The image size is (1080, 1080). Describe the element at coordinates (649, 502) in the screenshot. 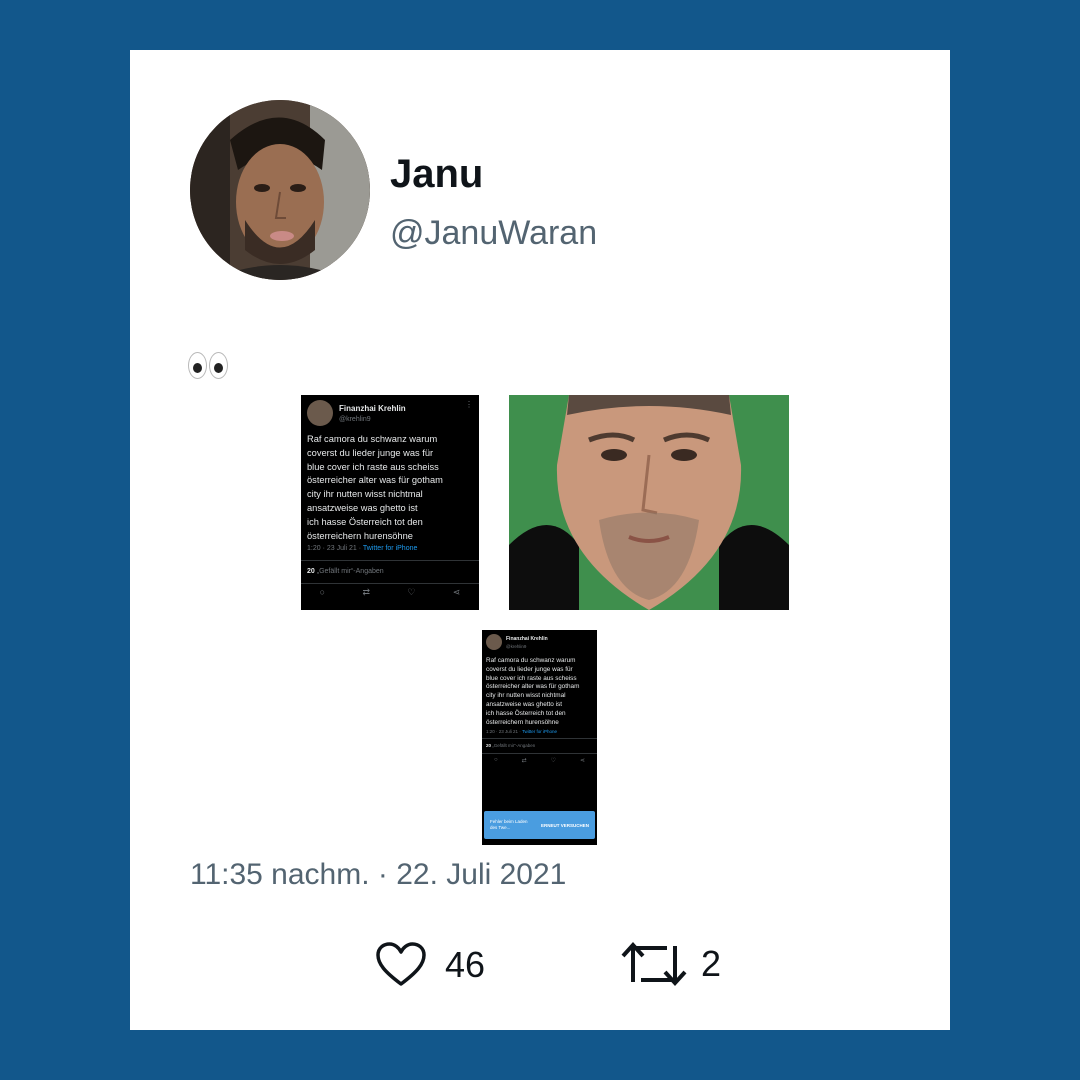

I see `media-portrait-photo` at that location.